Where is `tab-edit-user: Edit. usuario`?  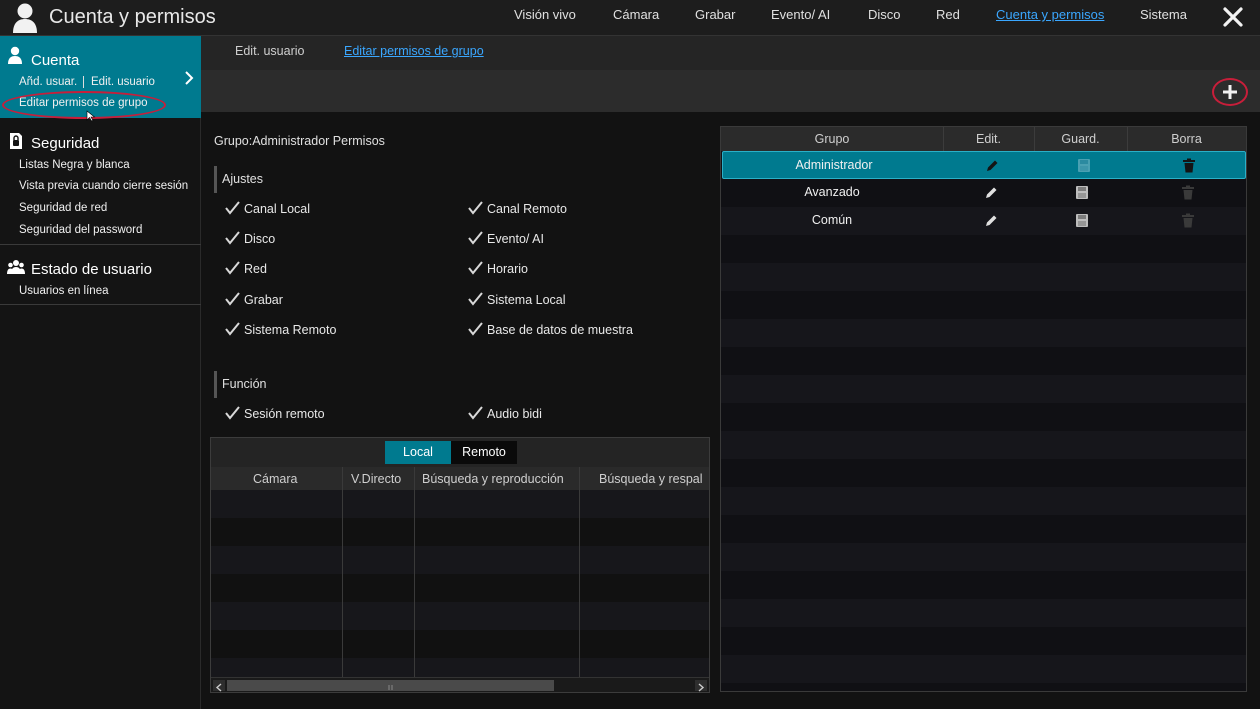 tab-edit-user: Edit. usuario is located at coordinates (269, 51).